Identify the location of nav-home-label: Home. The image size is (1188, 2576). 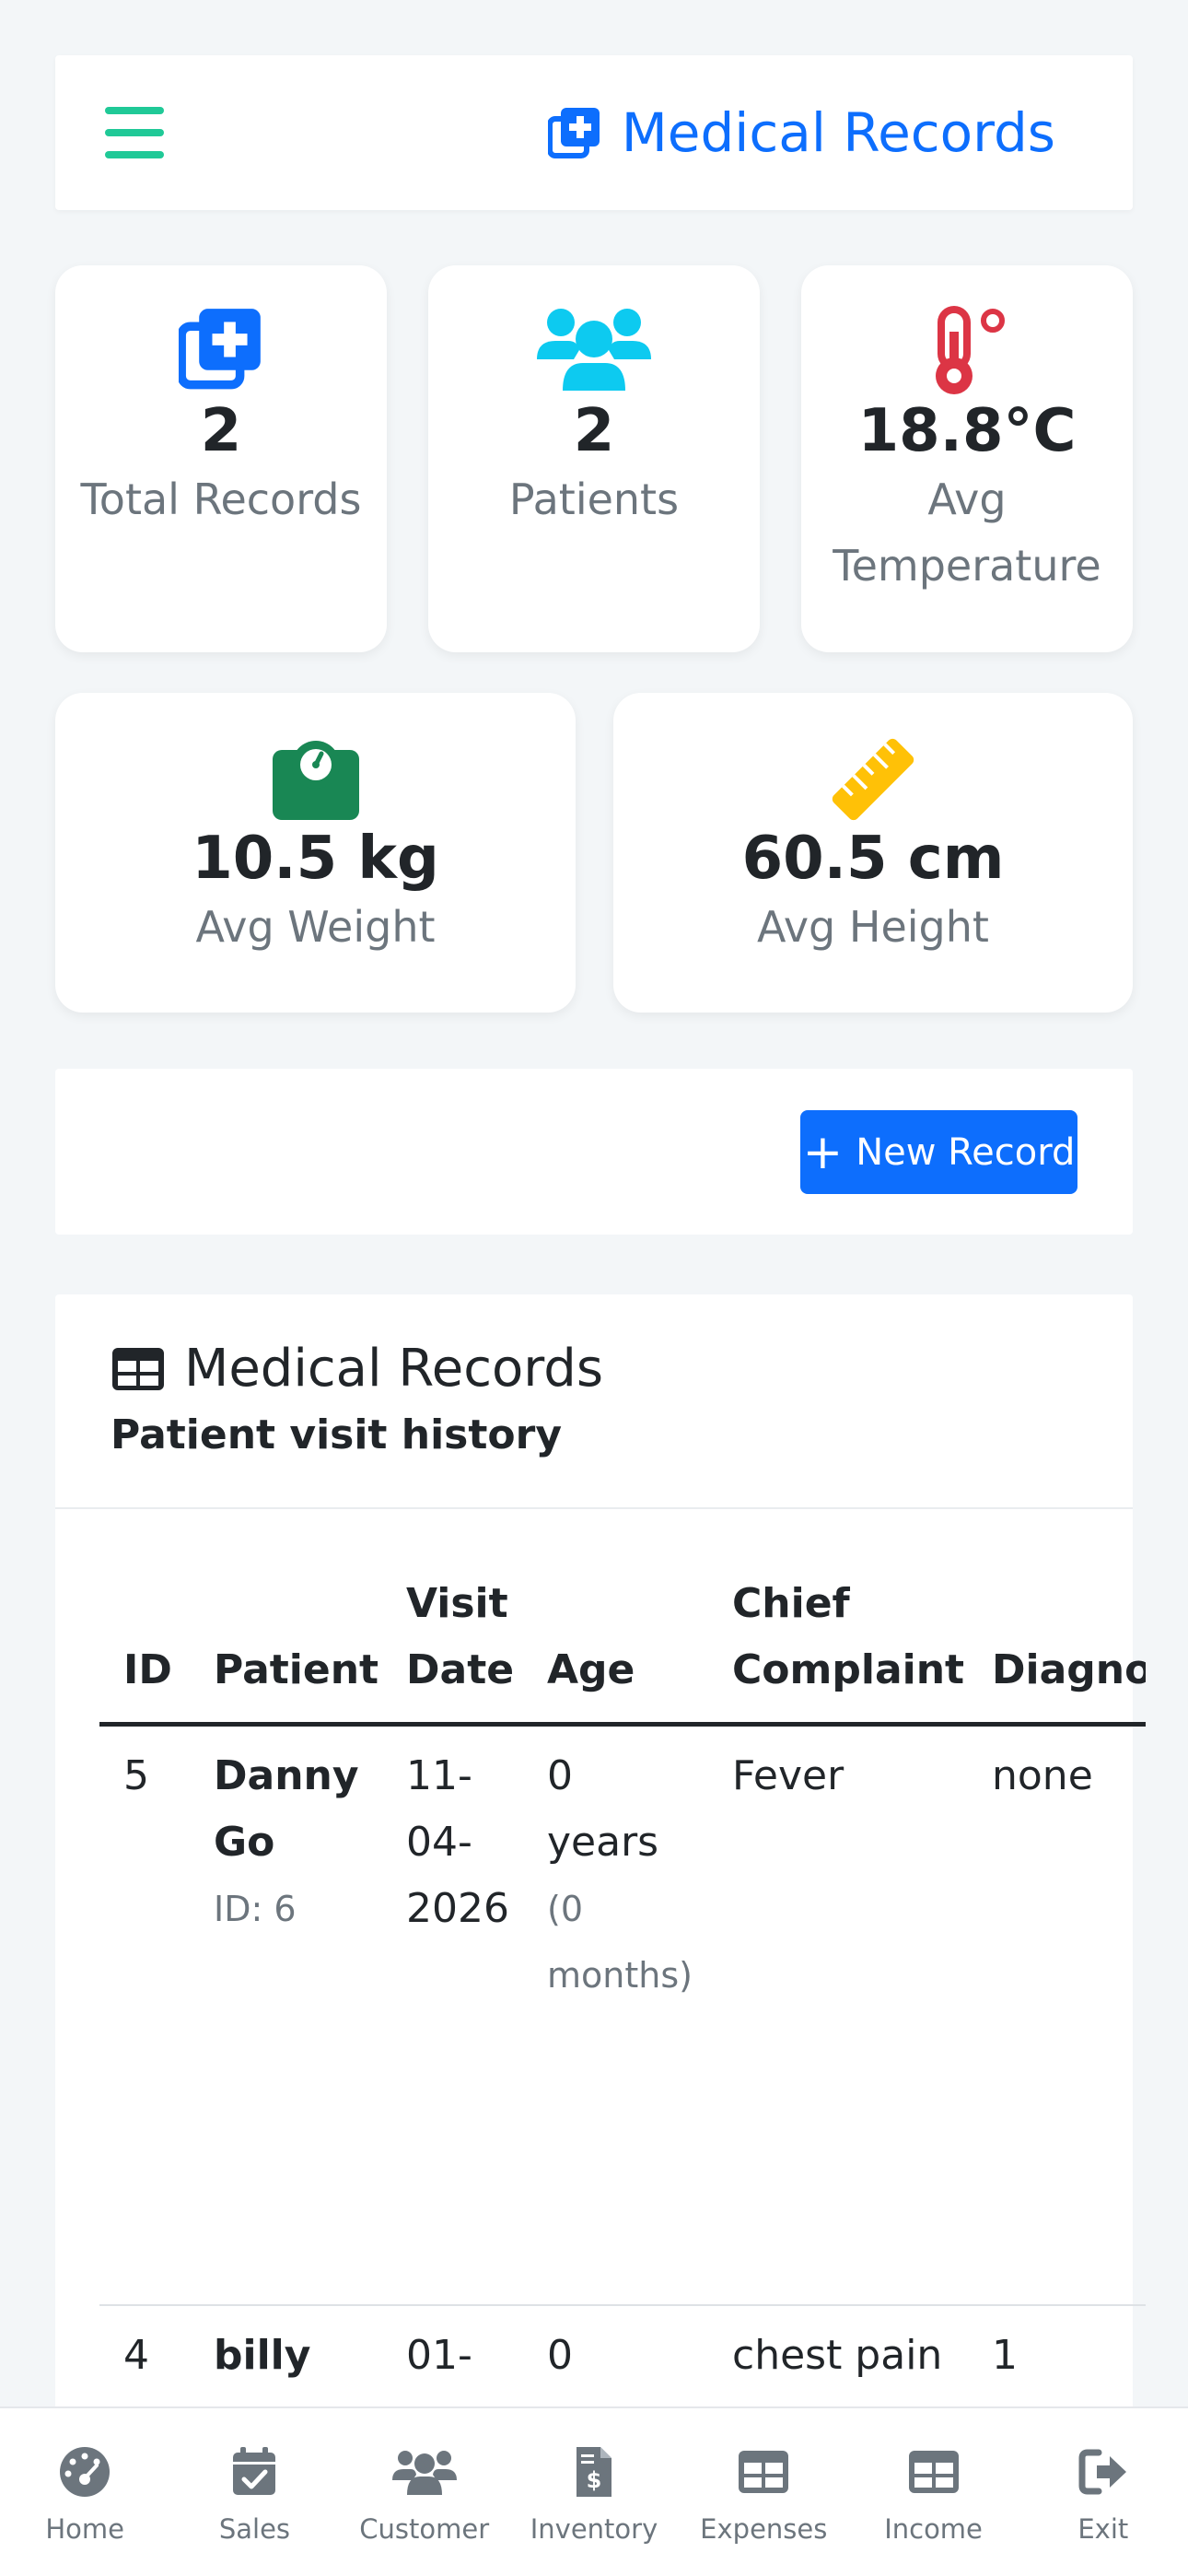
(84, 2529).